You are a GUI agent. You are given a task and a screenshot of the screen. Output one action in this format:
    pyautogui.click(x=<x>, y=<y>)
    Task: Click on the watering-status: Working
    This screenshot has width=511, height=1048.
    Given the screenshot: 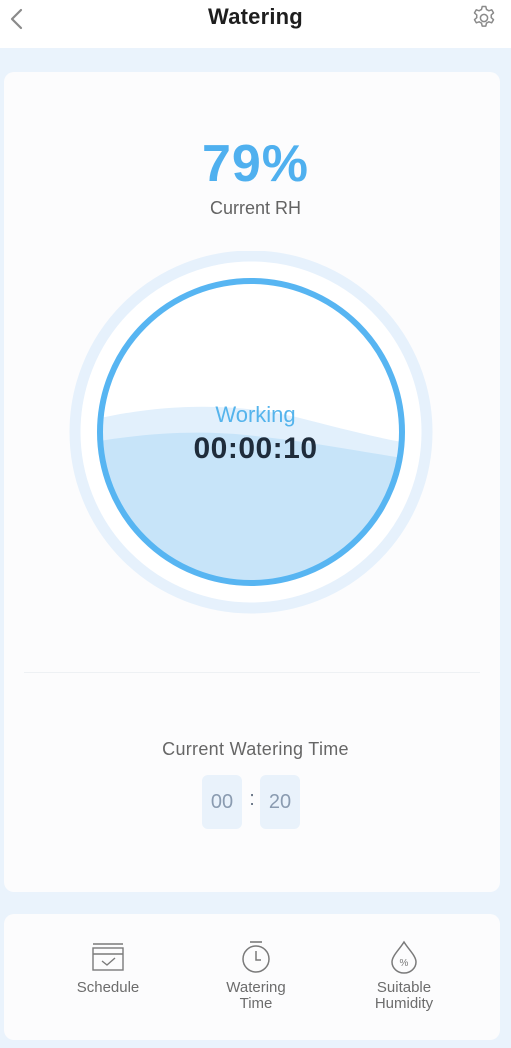 What is the action you would take?
    pyautogui.click(x=255, y=414)
    